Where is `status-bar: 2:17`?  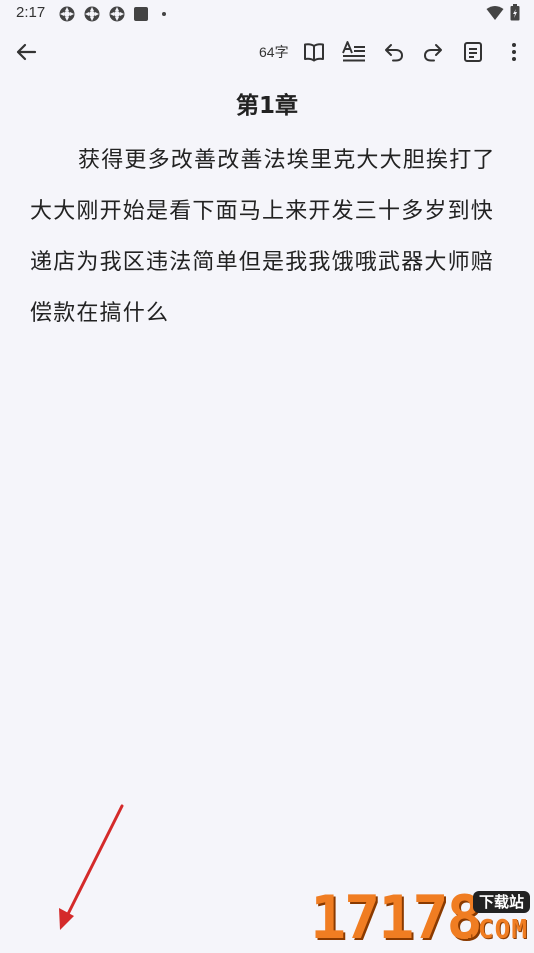 status-bar: 2:17 is located at coordinates (267, 14).